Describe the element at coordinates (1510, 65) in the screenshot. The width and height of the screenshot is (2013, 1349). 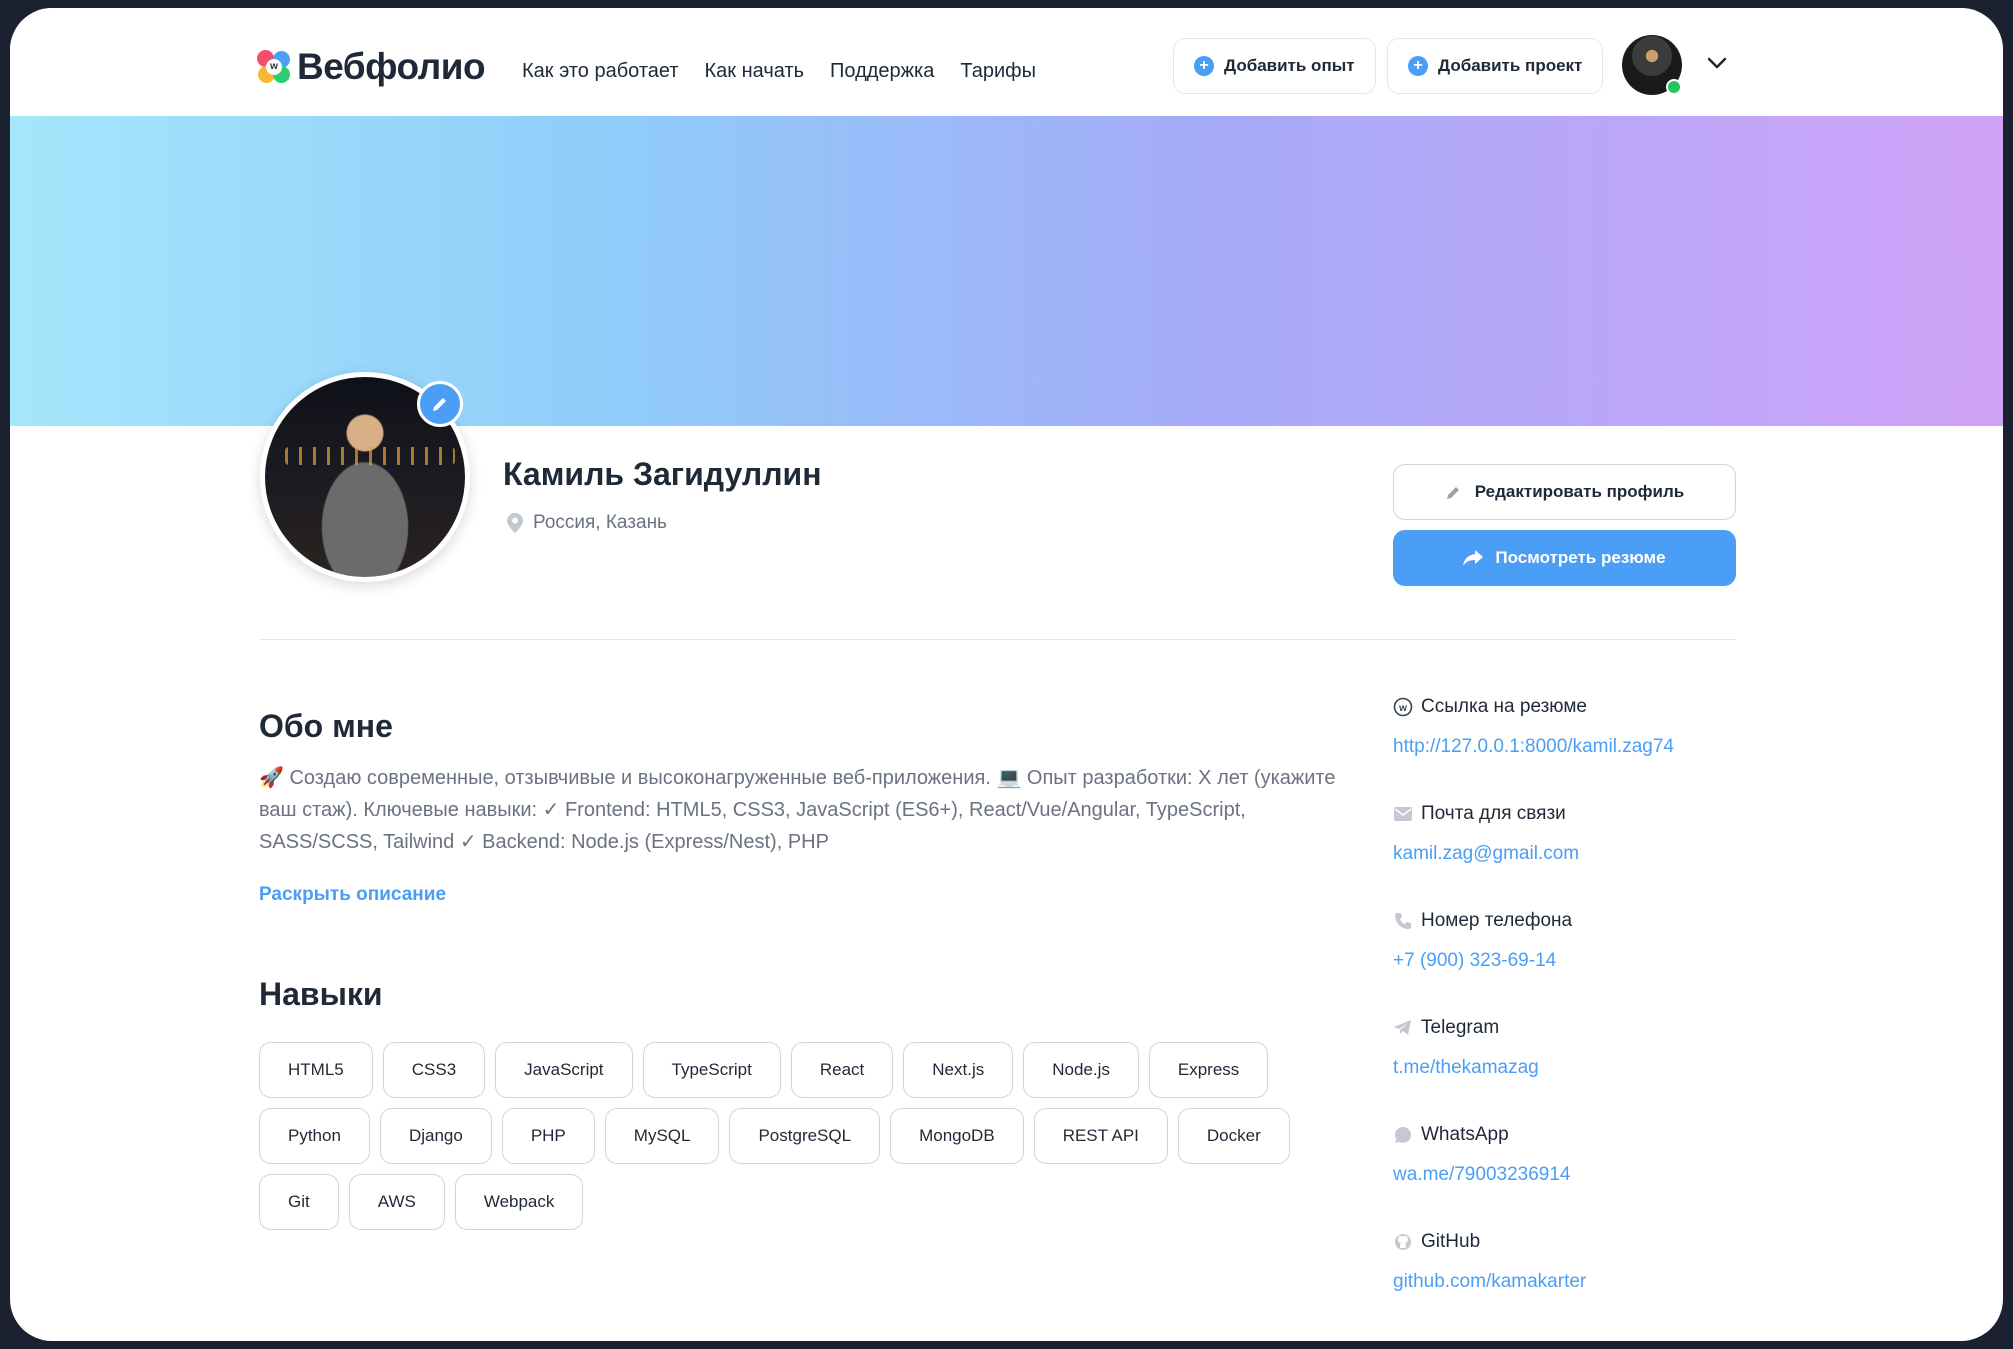
I see `add-project-label: Добавить проект` at that location.